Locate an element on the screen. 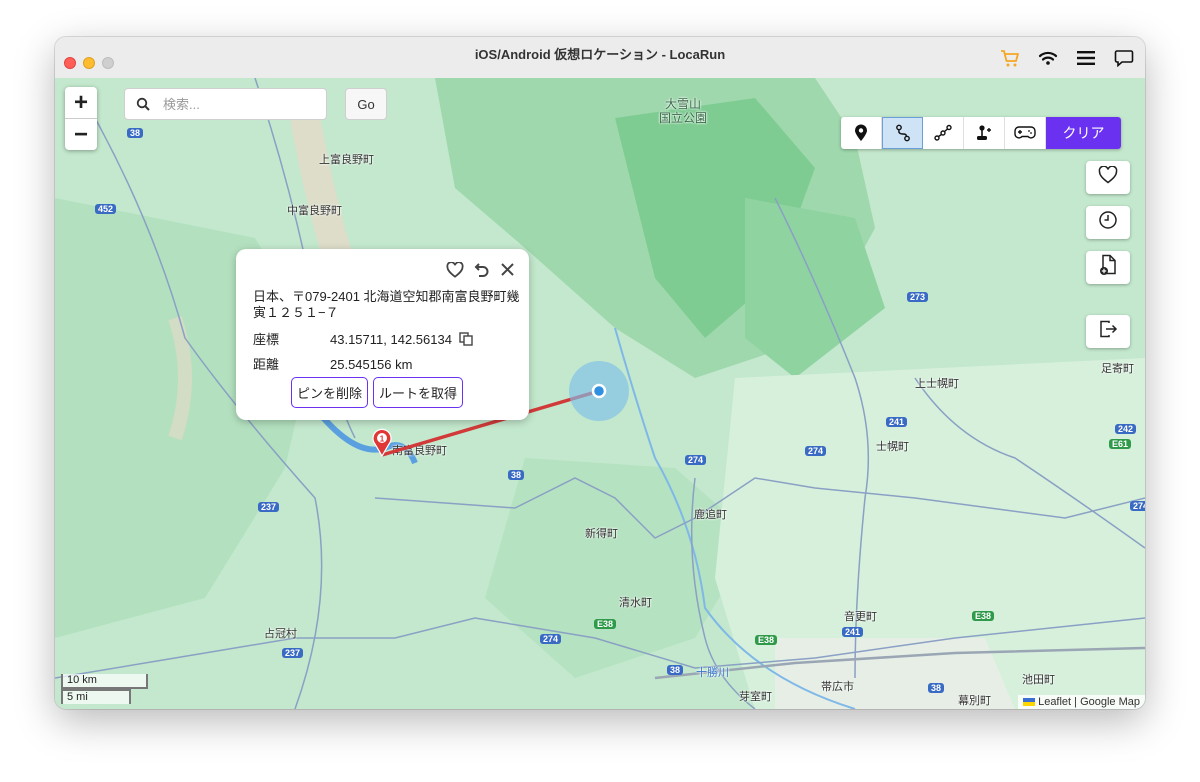 The height and width of the screenshot is (782, 1200). menu-icon is located at coordinates (1086, 58).